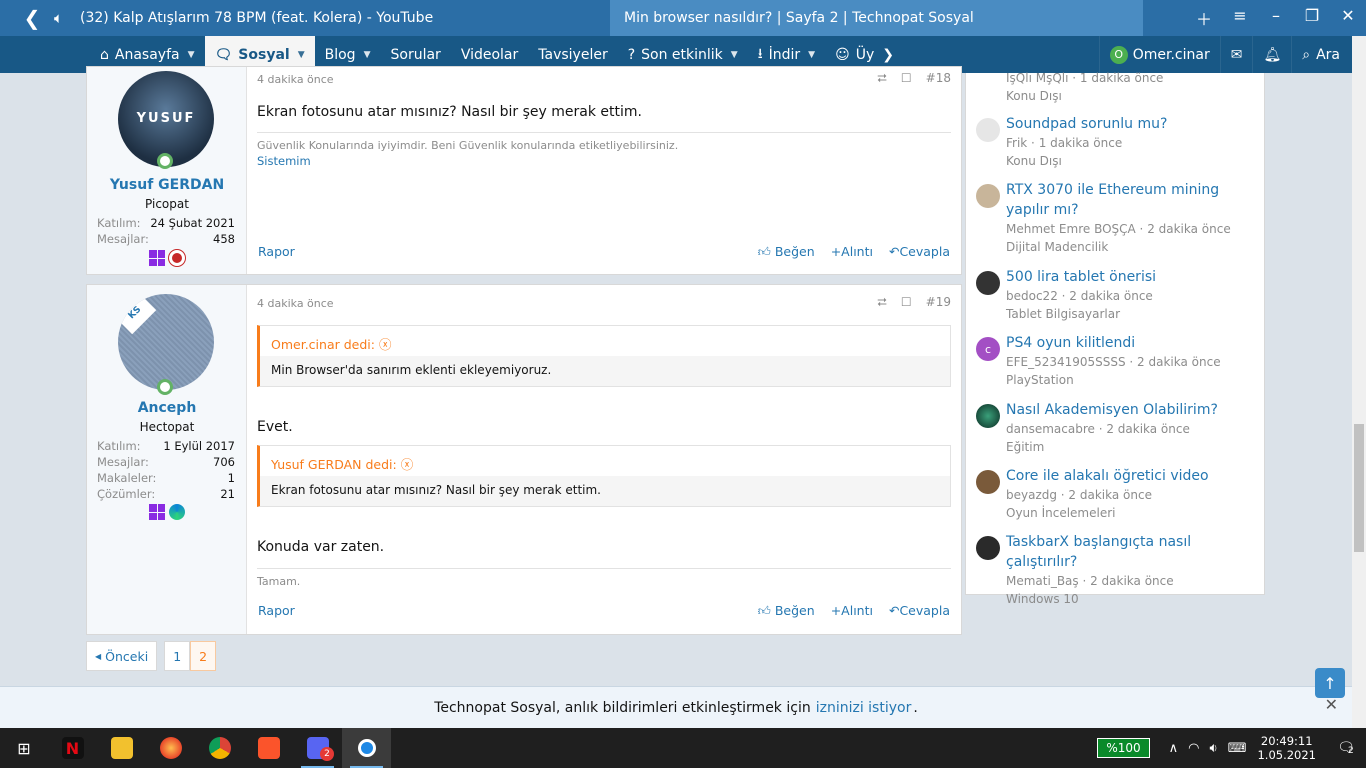 The height and width of the screenshot is (768, 1366). I want to click on nav-alerts: 🔔︎, so click(1271, 54).